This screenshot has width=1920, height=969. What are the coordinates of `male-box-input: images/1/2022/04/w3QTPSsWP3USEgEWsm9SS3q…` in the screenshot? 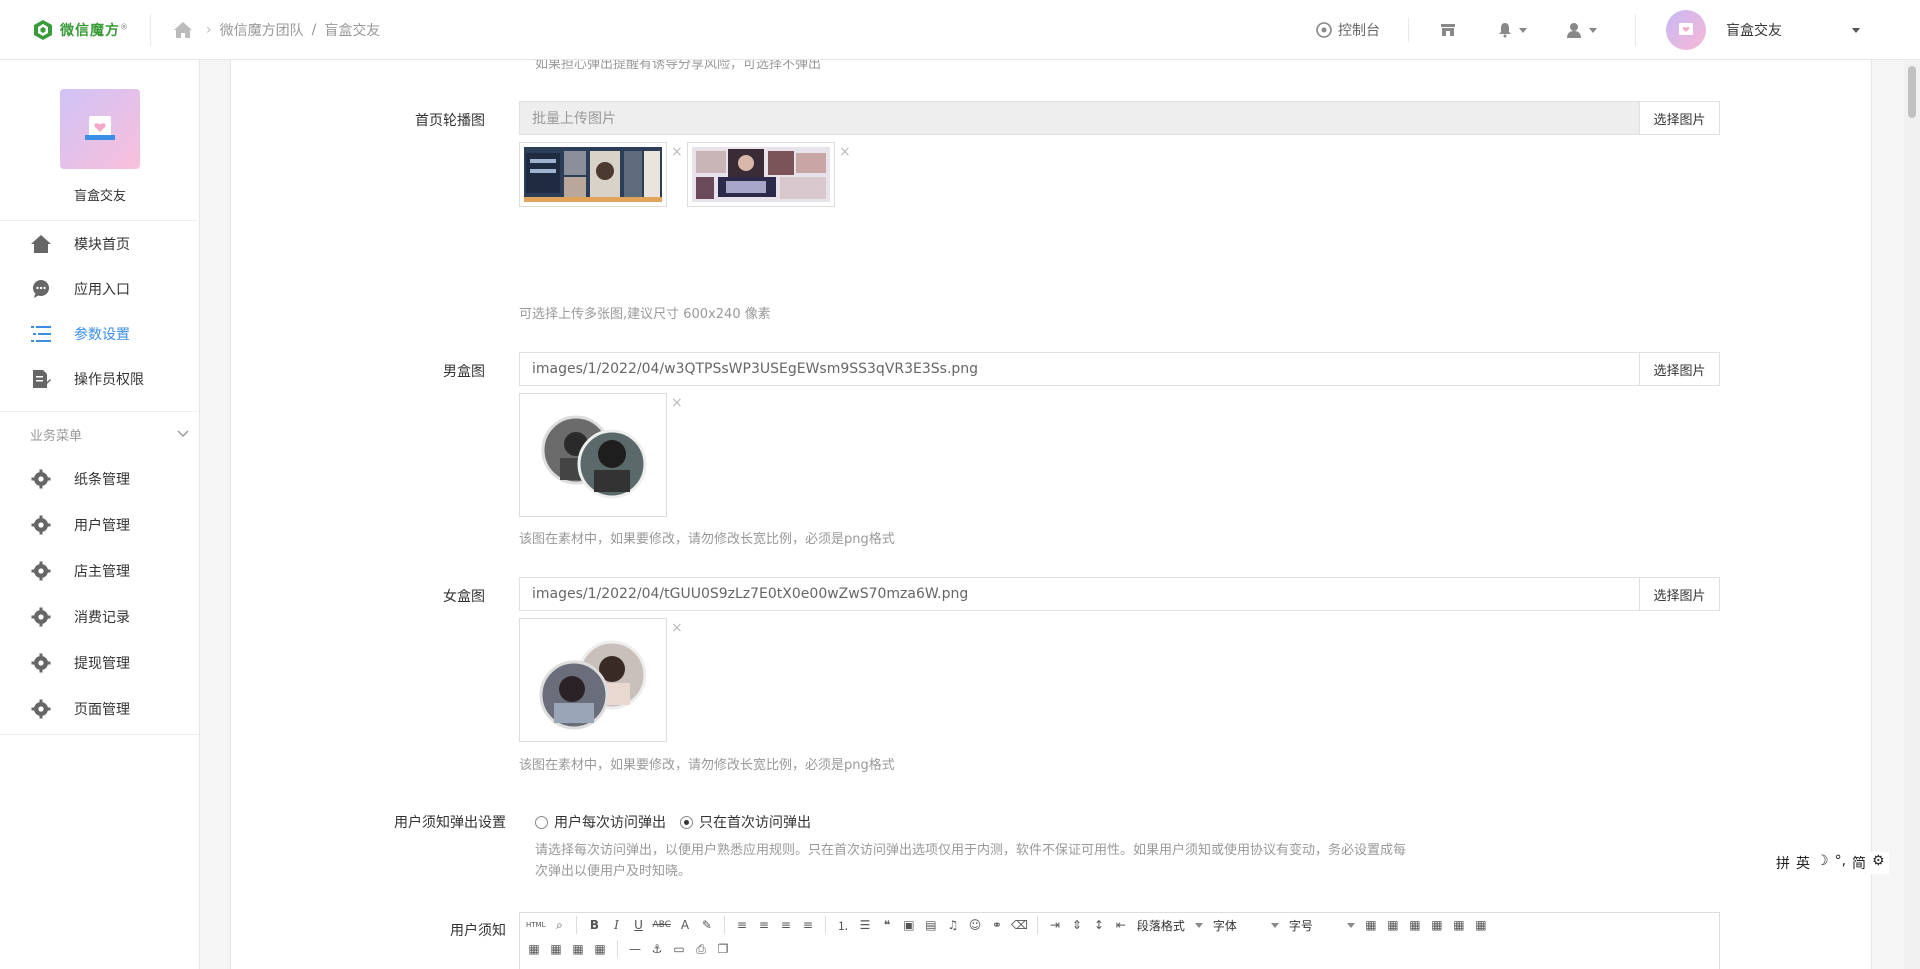 It's located at (1079, 369).